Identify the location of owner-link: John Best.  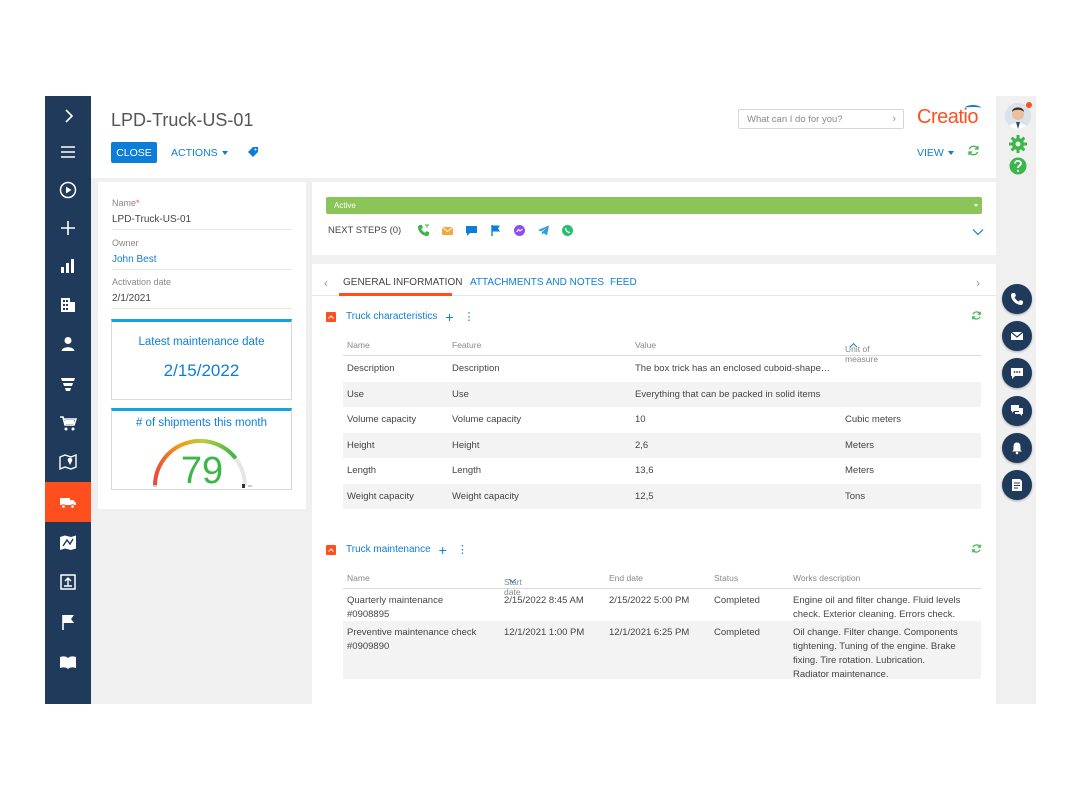
(202, 262).